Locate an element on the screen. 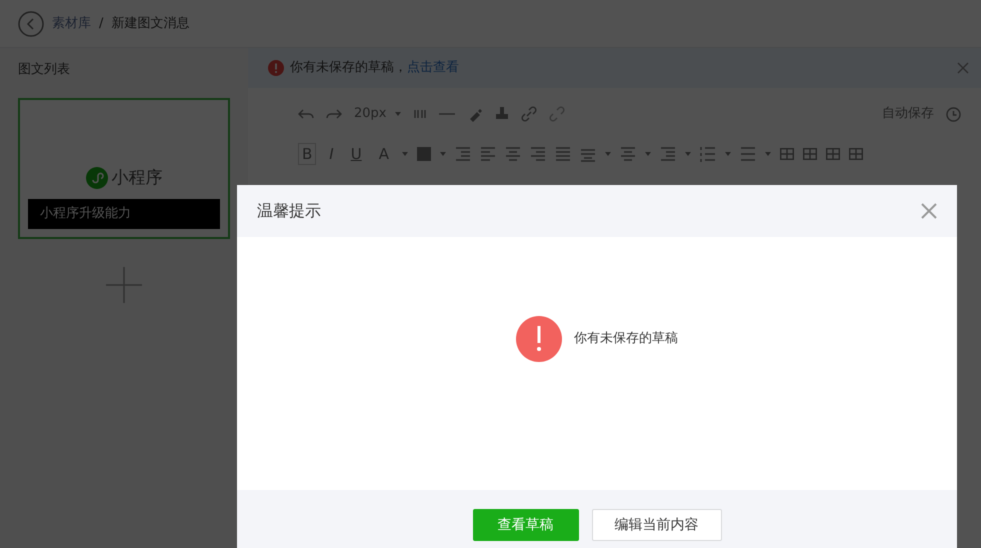 This screenshot has width=981, height=548. bulleted-list-icon is located at coordinates (748, 154).